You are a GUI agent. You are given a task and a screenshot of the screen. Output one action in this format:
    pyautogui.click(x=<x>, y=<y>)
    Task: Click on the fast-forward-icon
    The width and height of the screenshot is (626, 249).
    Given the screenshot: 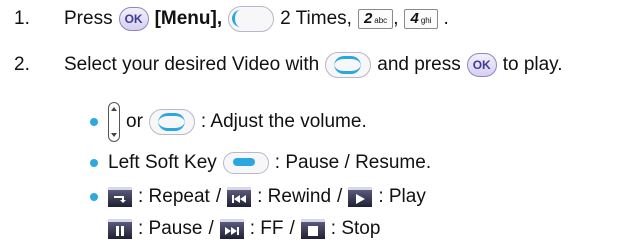 What is the action you would take?
    pyautogui.click(x=231, y=229)
    